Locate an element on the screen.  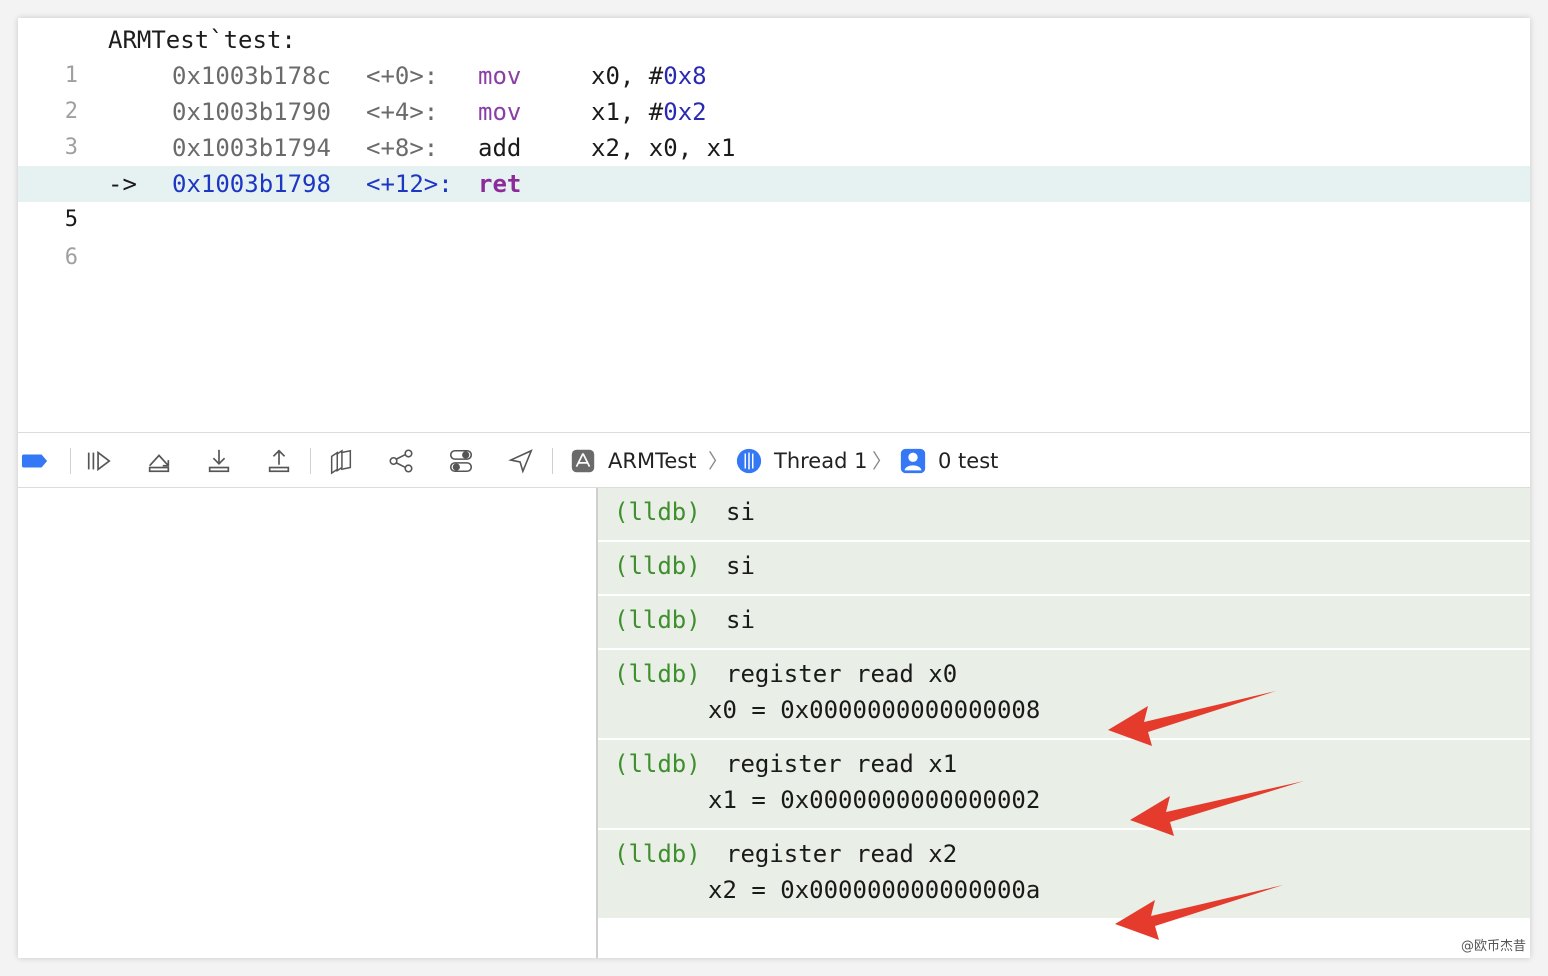
debug-bar: ARMTest 〉 Thread 1 〉 0 test is located at coordinates (774, 460).